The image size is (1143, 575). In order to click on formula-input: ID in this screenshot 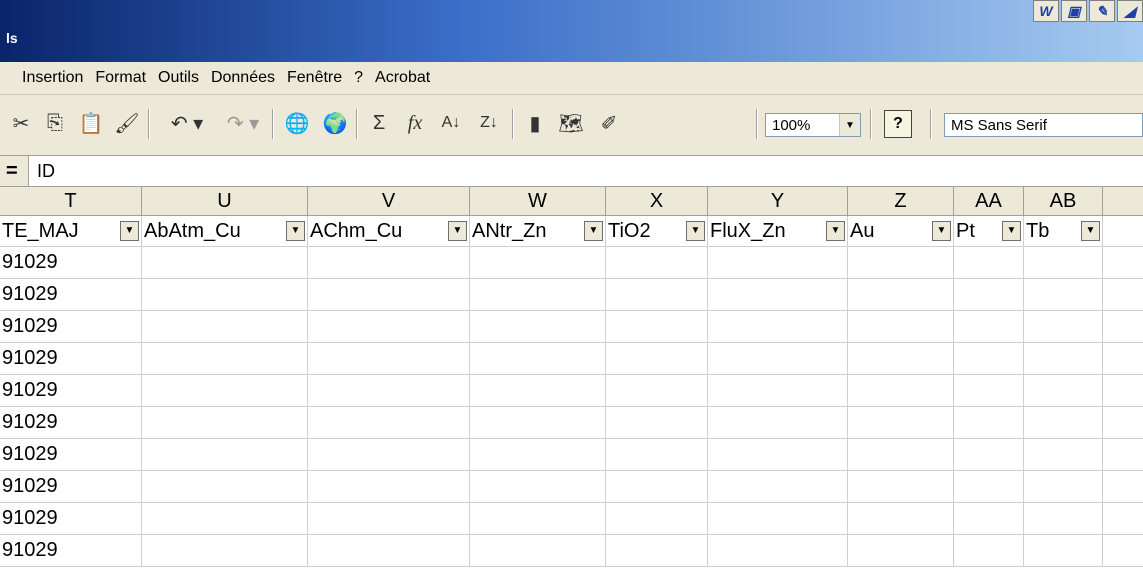, I will do `click(585, 171)`.